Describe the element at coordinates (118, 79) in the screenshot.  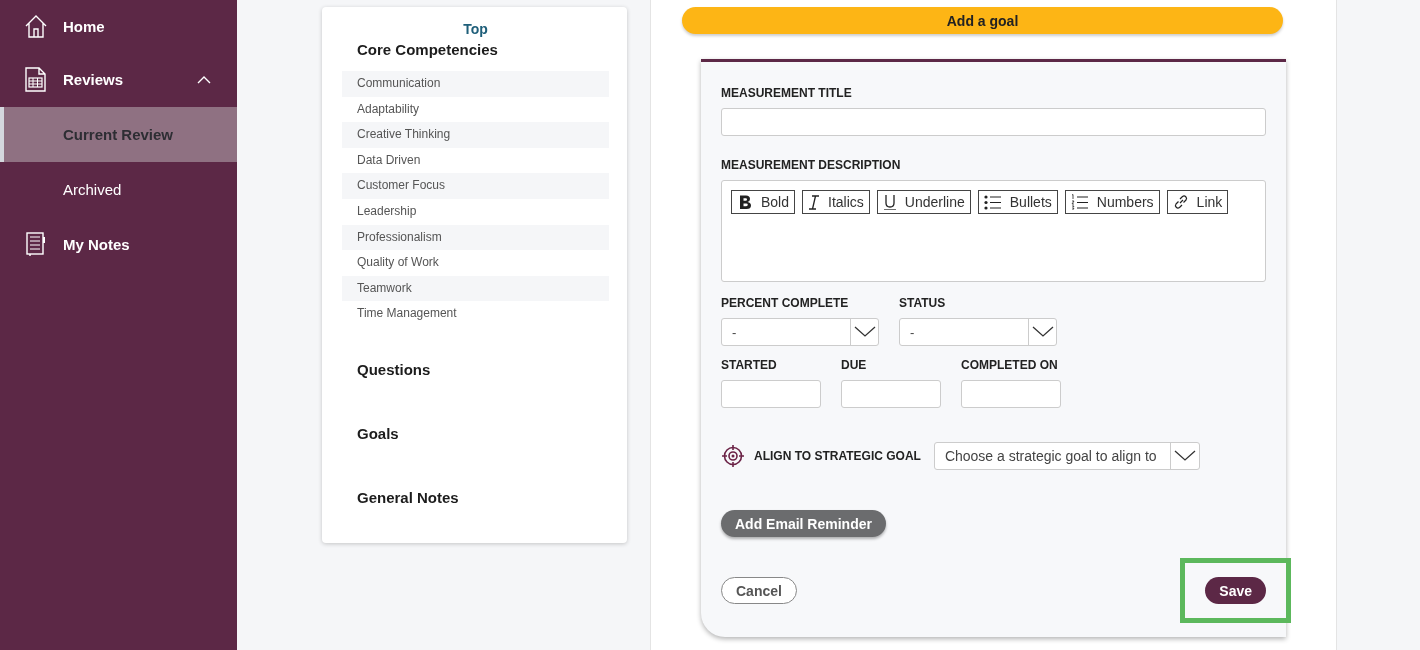
I see `nav-item: Reviews` at that location.